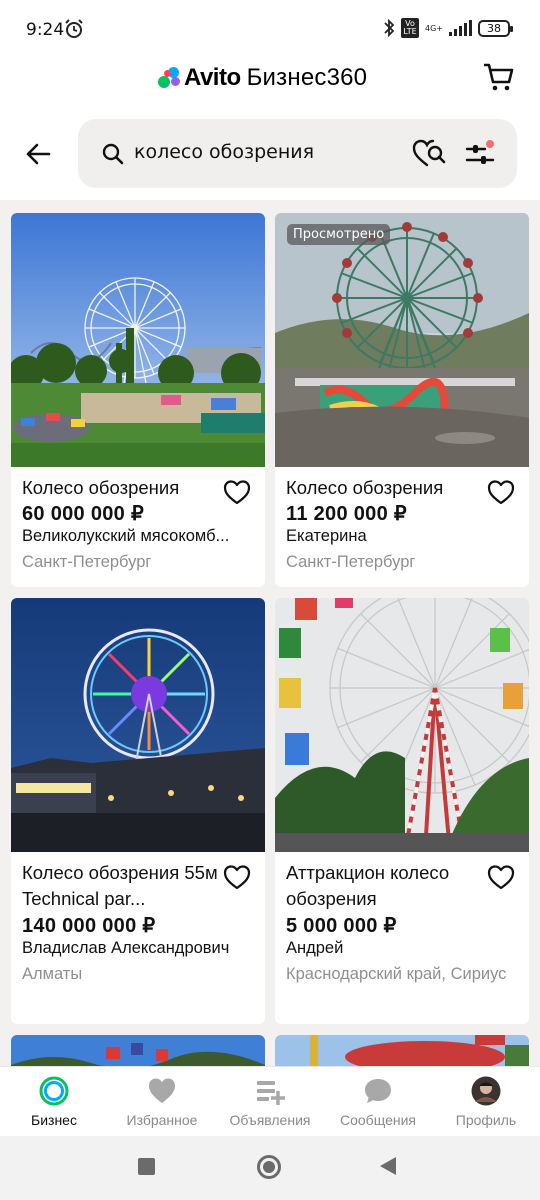  Describe the element at coordinates (52, 974) in the screenshot. I see `listing-location: Алматы` at that location.